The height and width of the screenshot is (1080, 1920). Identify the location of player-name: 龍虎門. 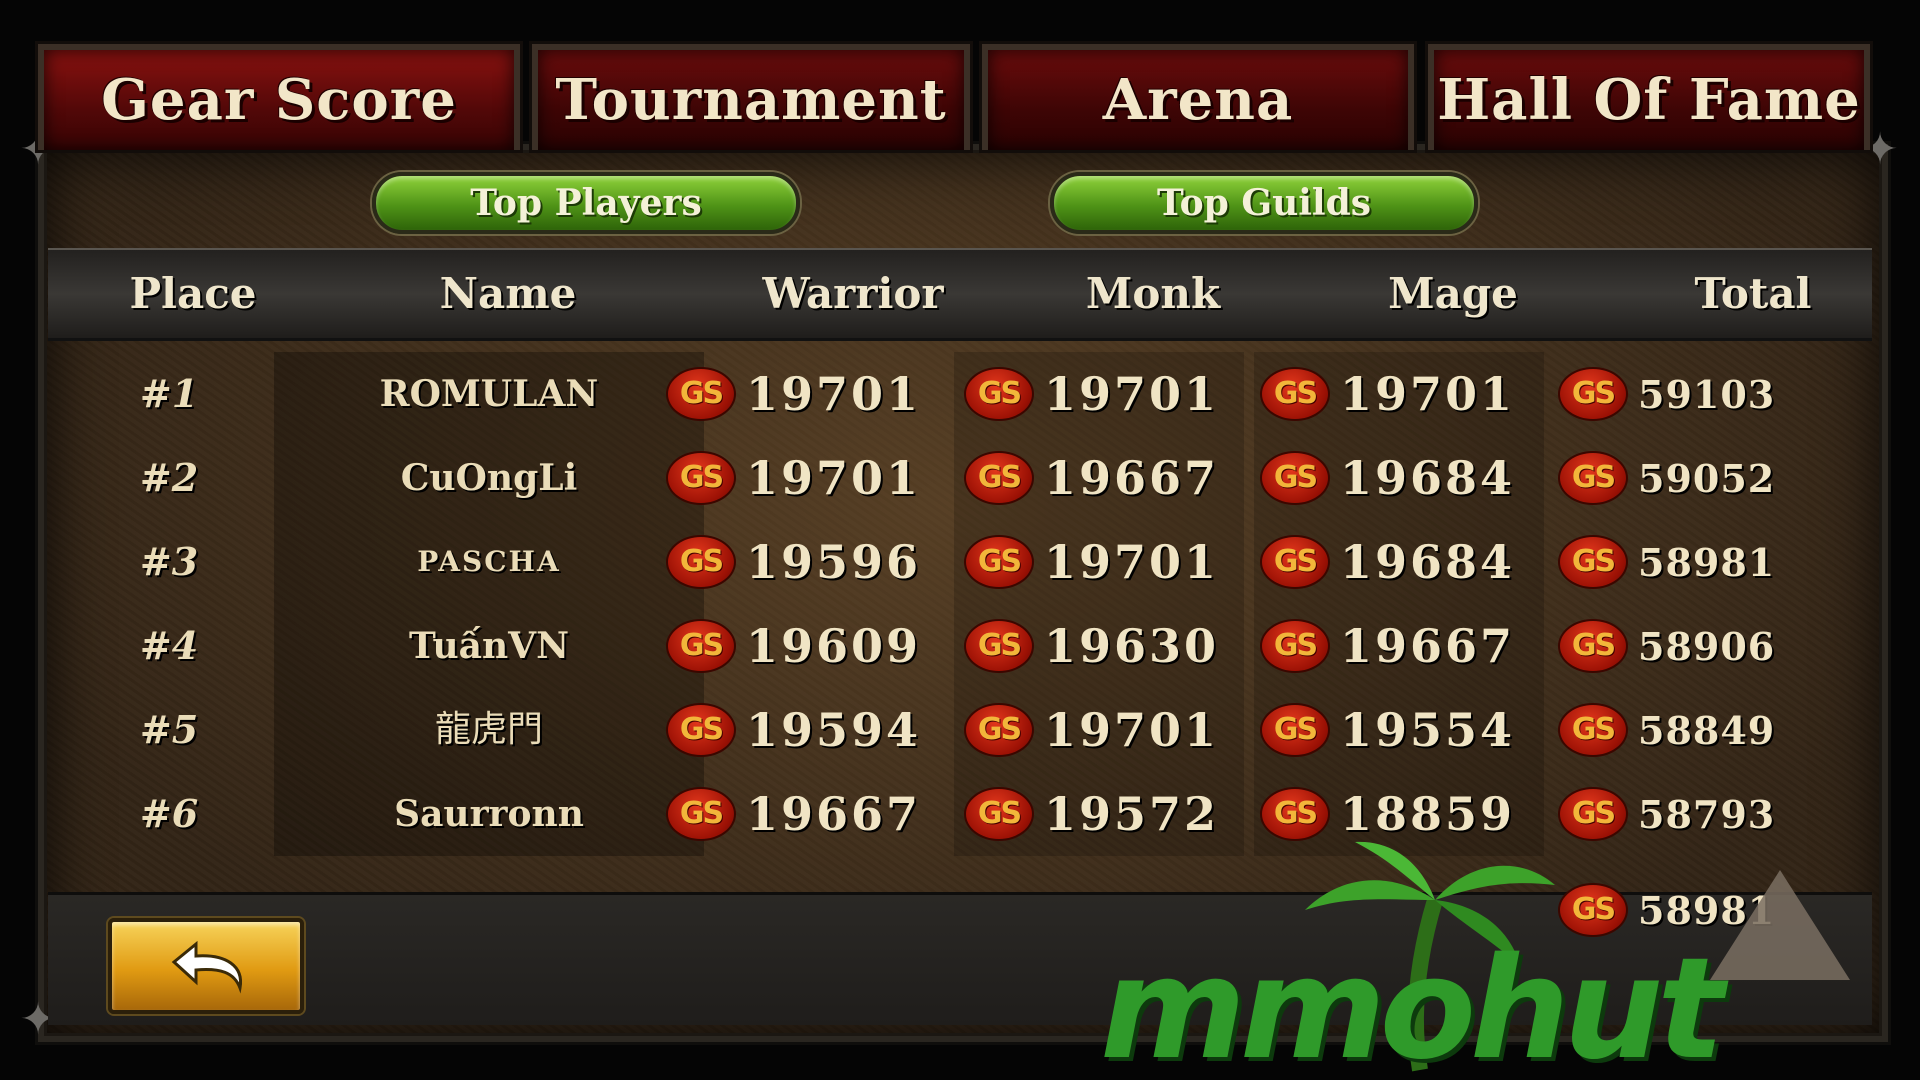
(489, 730).